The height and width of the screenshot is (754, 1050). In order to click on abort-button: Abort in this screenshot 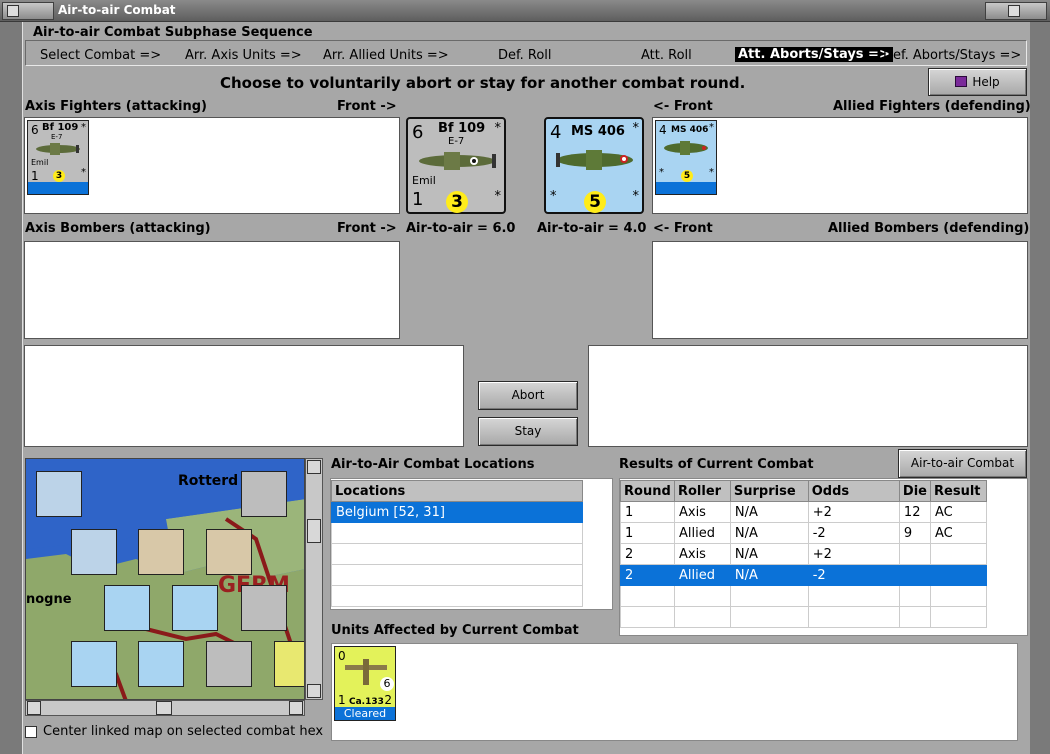, I will do `click(528, 395)`.